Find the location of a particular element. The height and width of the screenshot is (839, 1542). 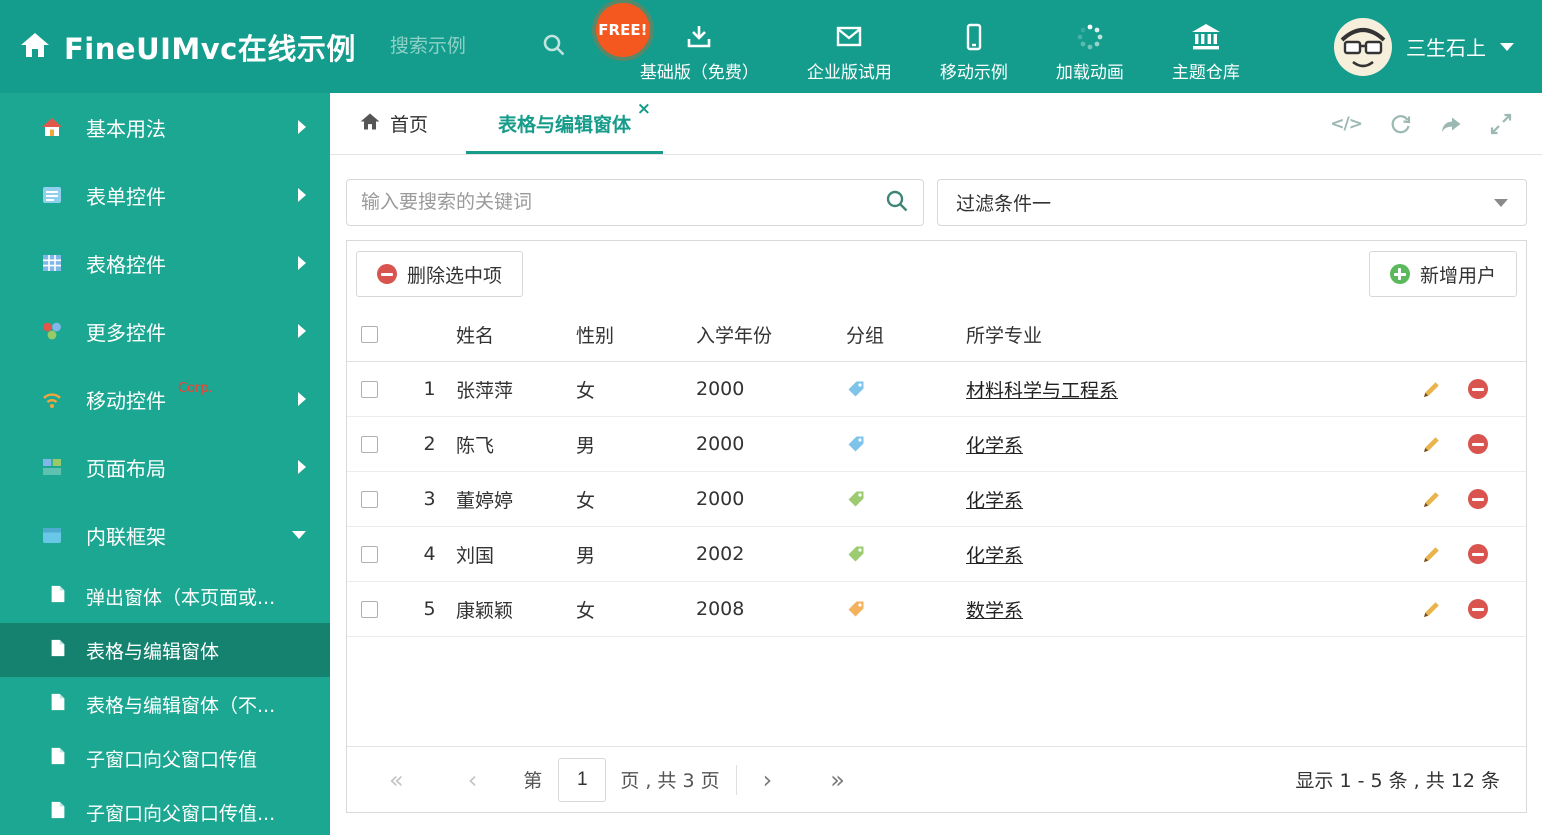

nav-item-enterprise-trial: 企业版试用 is located at coordinates (849, 47).